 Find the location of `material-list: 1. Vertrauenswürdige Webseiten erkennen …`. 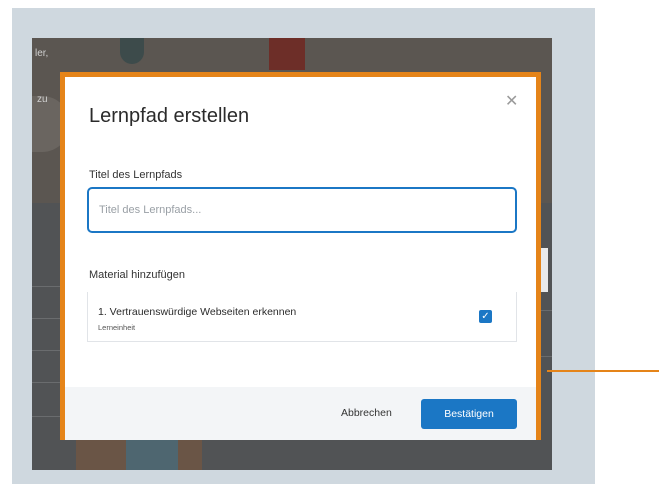

material-list: 1. Vertrauenswürdige Webseiten erkennen … is located at coordinates (302, 317).